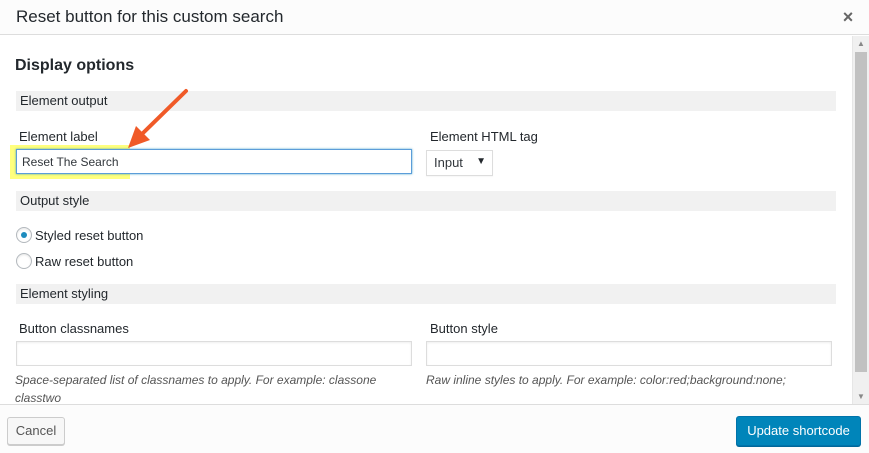  I want to click on button-style-input, so click(629, 353).